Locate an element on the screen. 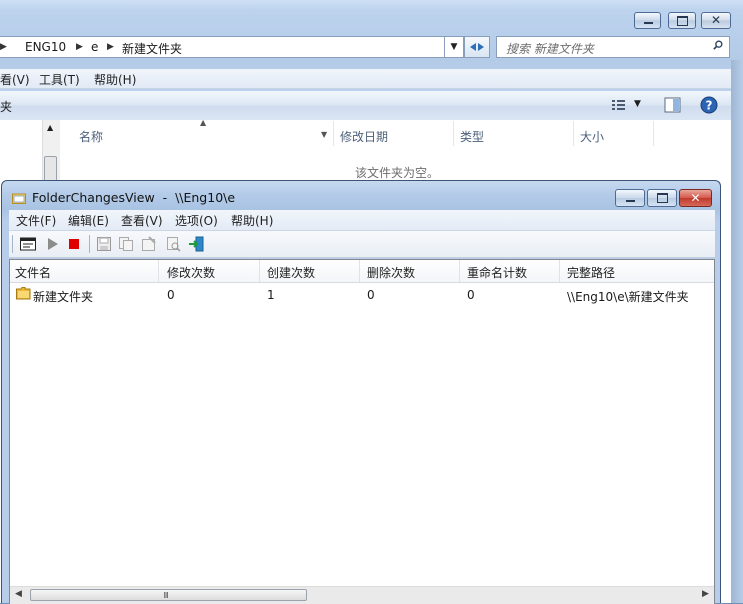 The image size is (743, 604). menu-view: 看(V) is located at coordinates (15, 79).